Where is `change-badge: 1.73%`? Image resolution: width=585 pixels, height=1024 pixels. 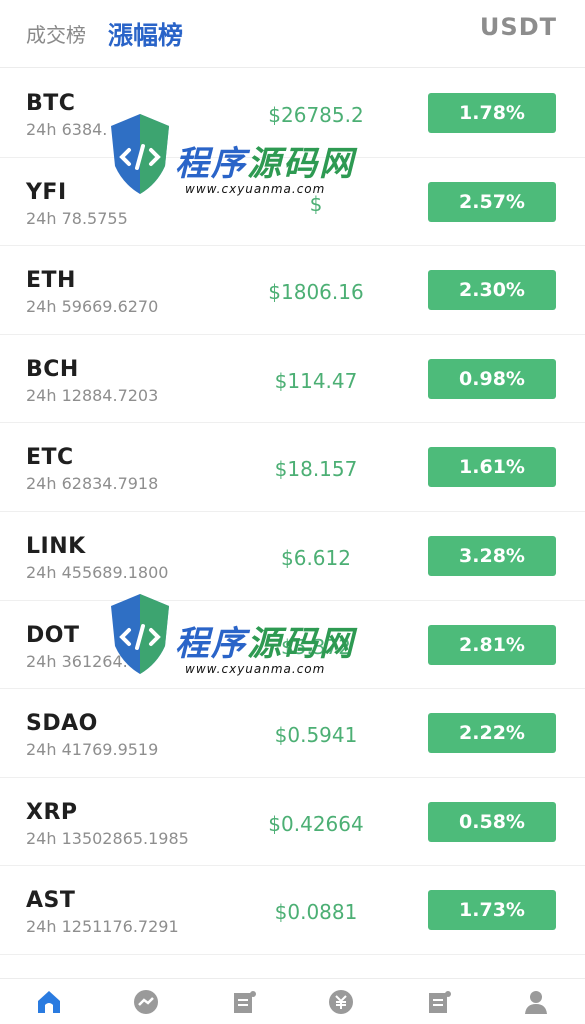
change-badge: 1.73% is located at coordinates (492, 910).